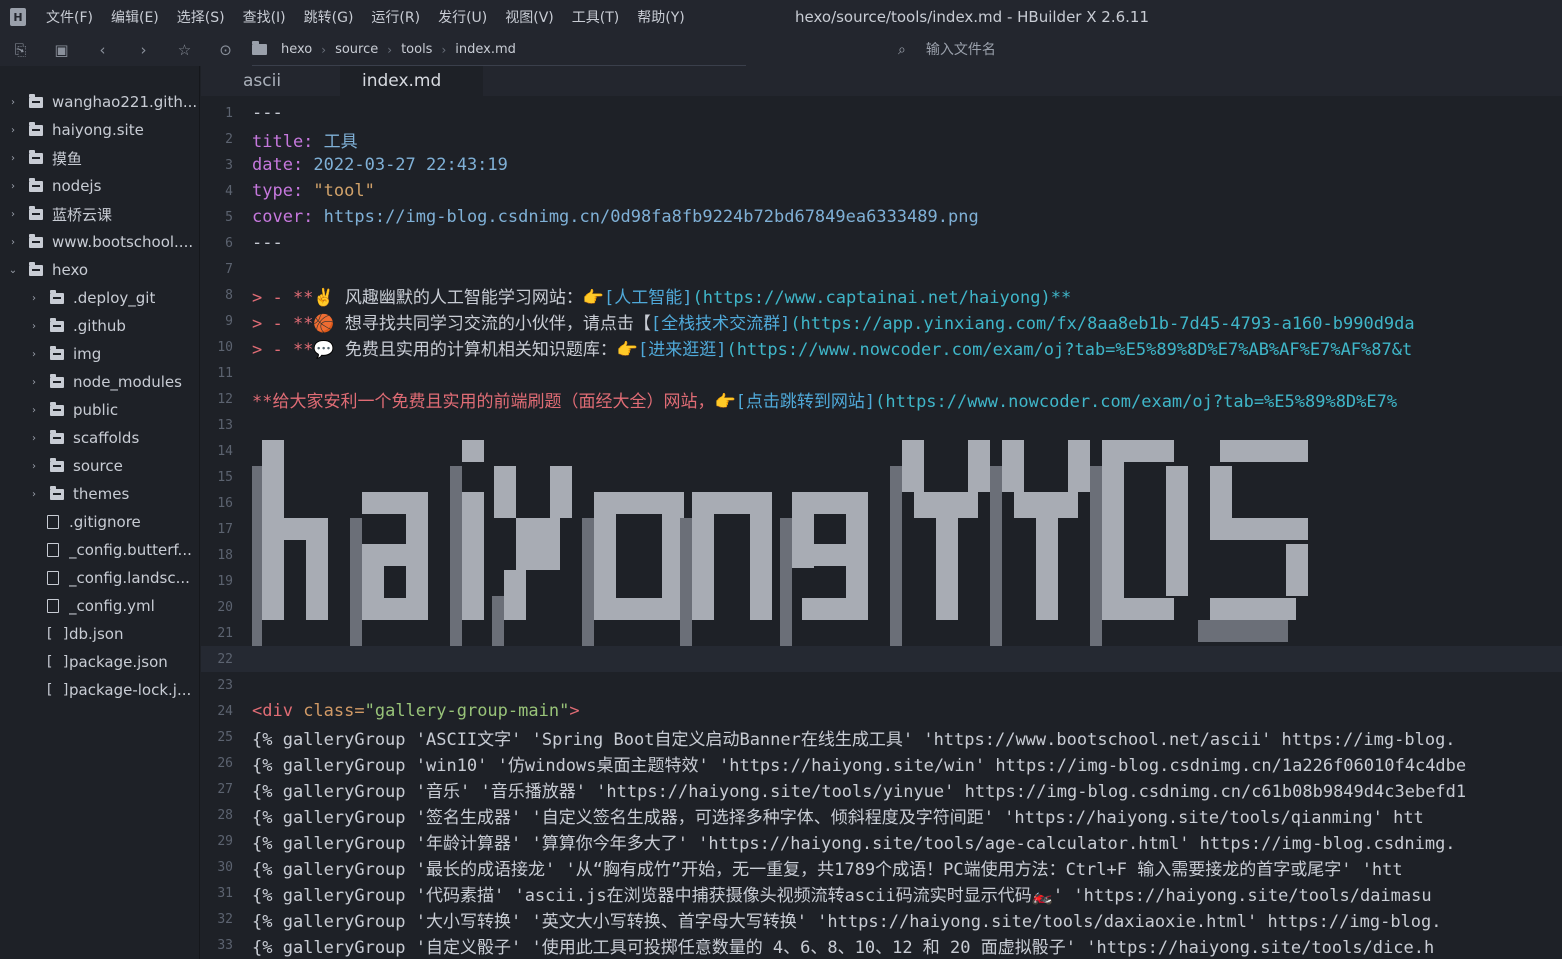 Image resolution: width=1562 pixels, height=959 pixels. Describe the element at coordinates (902, 50) in the screenshot. I see `file-search-icon: ⌕` at that location.